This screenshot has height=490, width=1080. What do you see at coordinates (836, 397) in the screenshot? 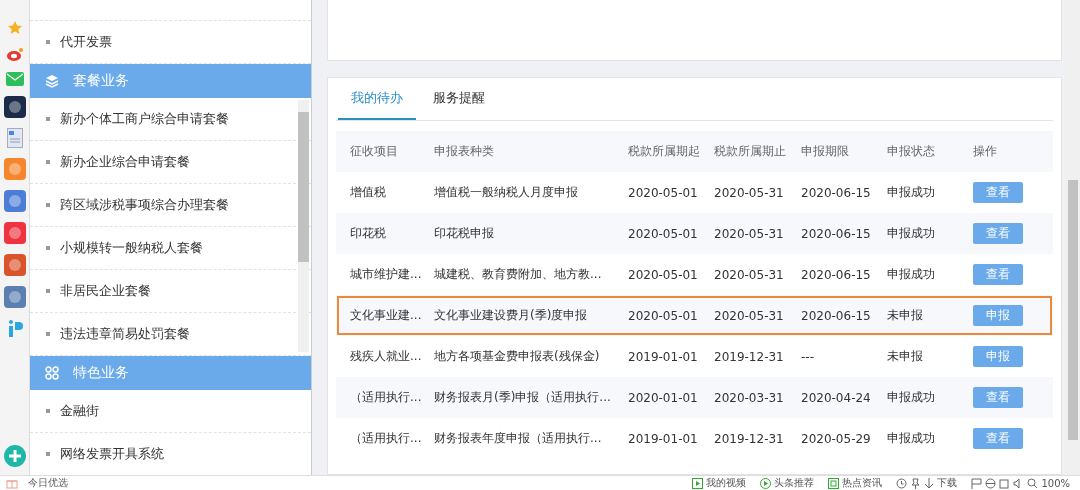
I see `table-cell-text: 2020-04-24` at bounding box center [836, 397].